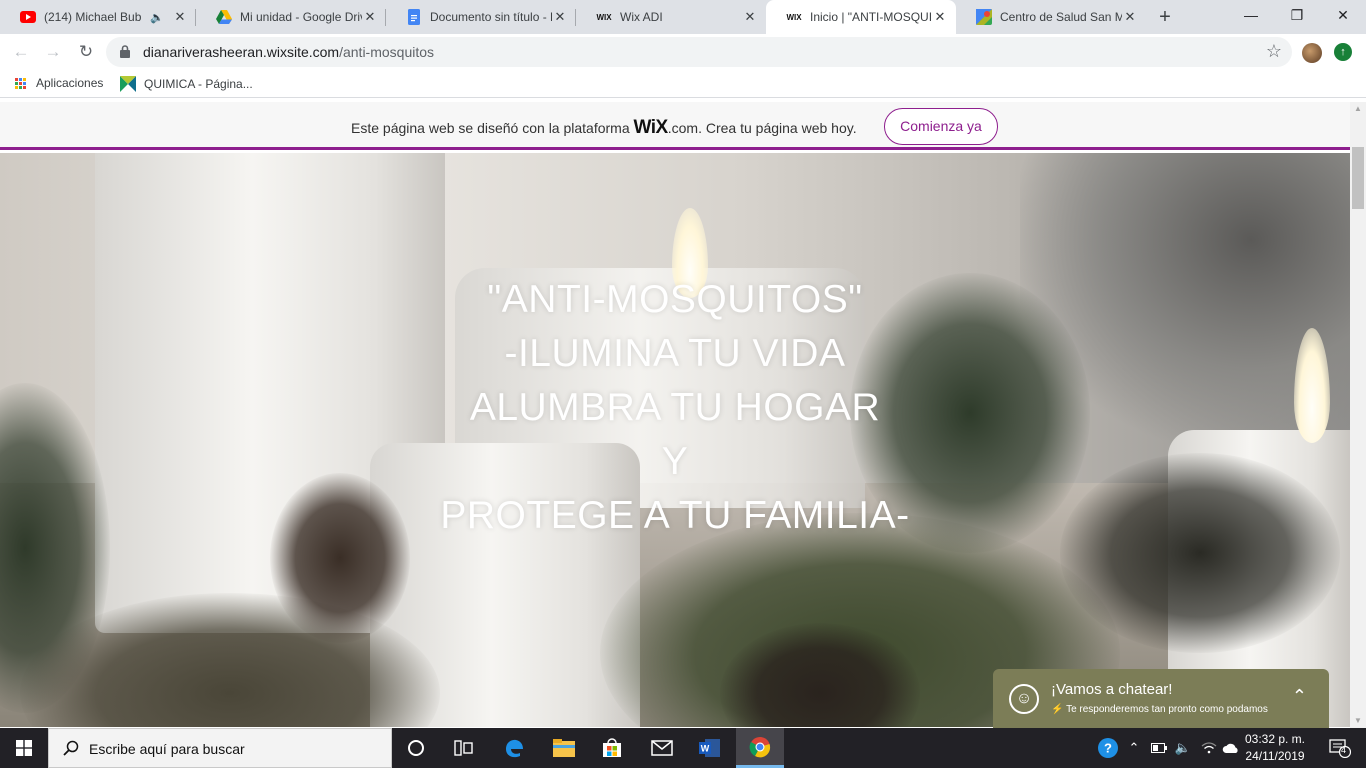  What do you see at coordinates (1343, 52) in the screenshot?
I see `update-arrow-icon: ↑` at bounding box center [1343, 52].